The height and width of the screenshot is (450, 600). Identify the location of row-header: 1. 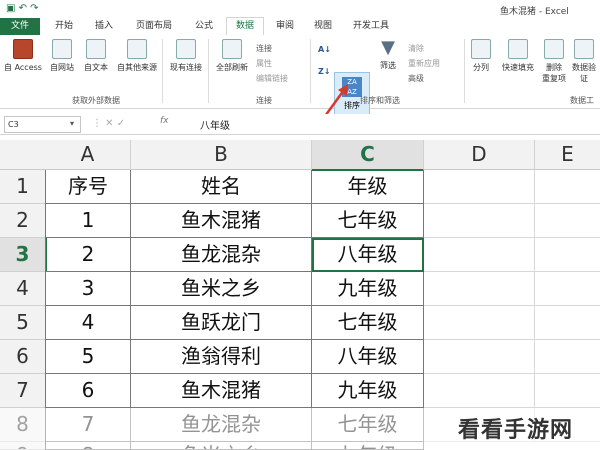
(23, 187).